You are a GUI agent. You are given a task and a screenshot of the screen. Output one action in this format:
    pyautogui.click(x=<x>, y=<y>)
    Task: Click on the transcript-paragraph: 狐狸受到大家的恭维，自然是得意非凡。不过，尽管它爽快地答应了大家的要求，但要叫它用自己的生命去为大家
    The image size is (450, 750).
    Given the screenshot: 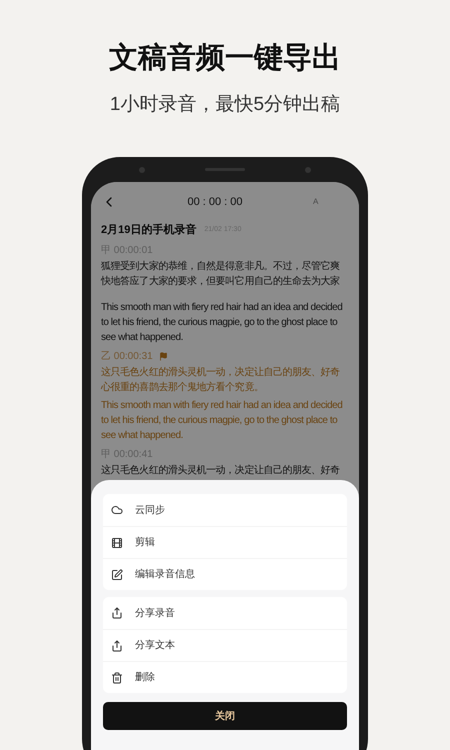 What is the action you would take?
    pyautogui.click(x=221, y=274)
    